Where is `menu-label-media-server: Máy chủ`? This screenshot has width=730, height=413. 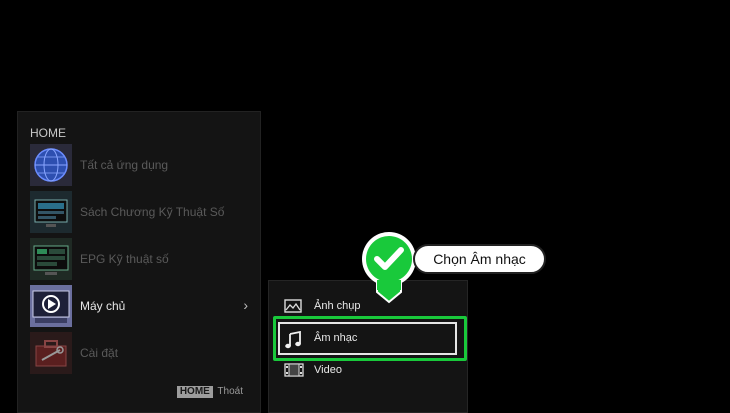 menu-label-media-server: Máy chủ is located at coordinates (103, 306).